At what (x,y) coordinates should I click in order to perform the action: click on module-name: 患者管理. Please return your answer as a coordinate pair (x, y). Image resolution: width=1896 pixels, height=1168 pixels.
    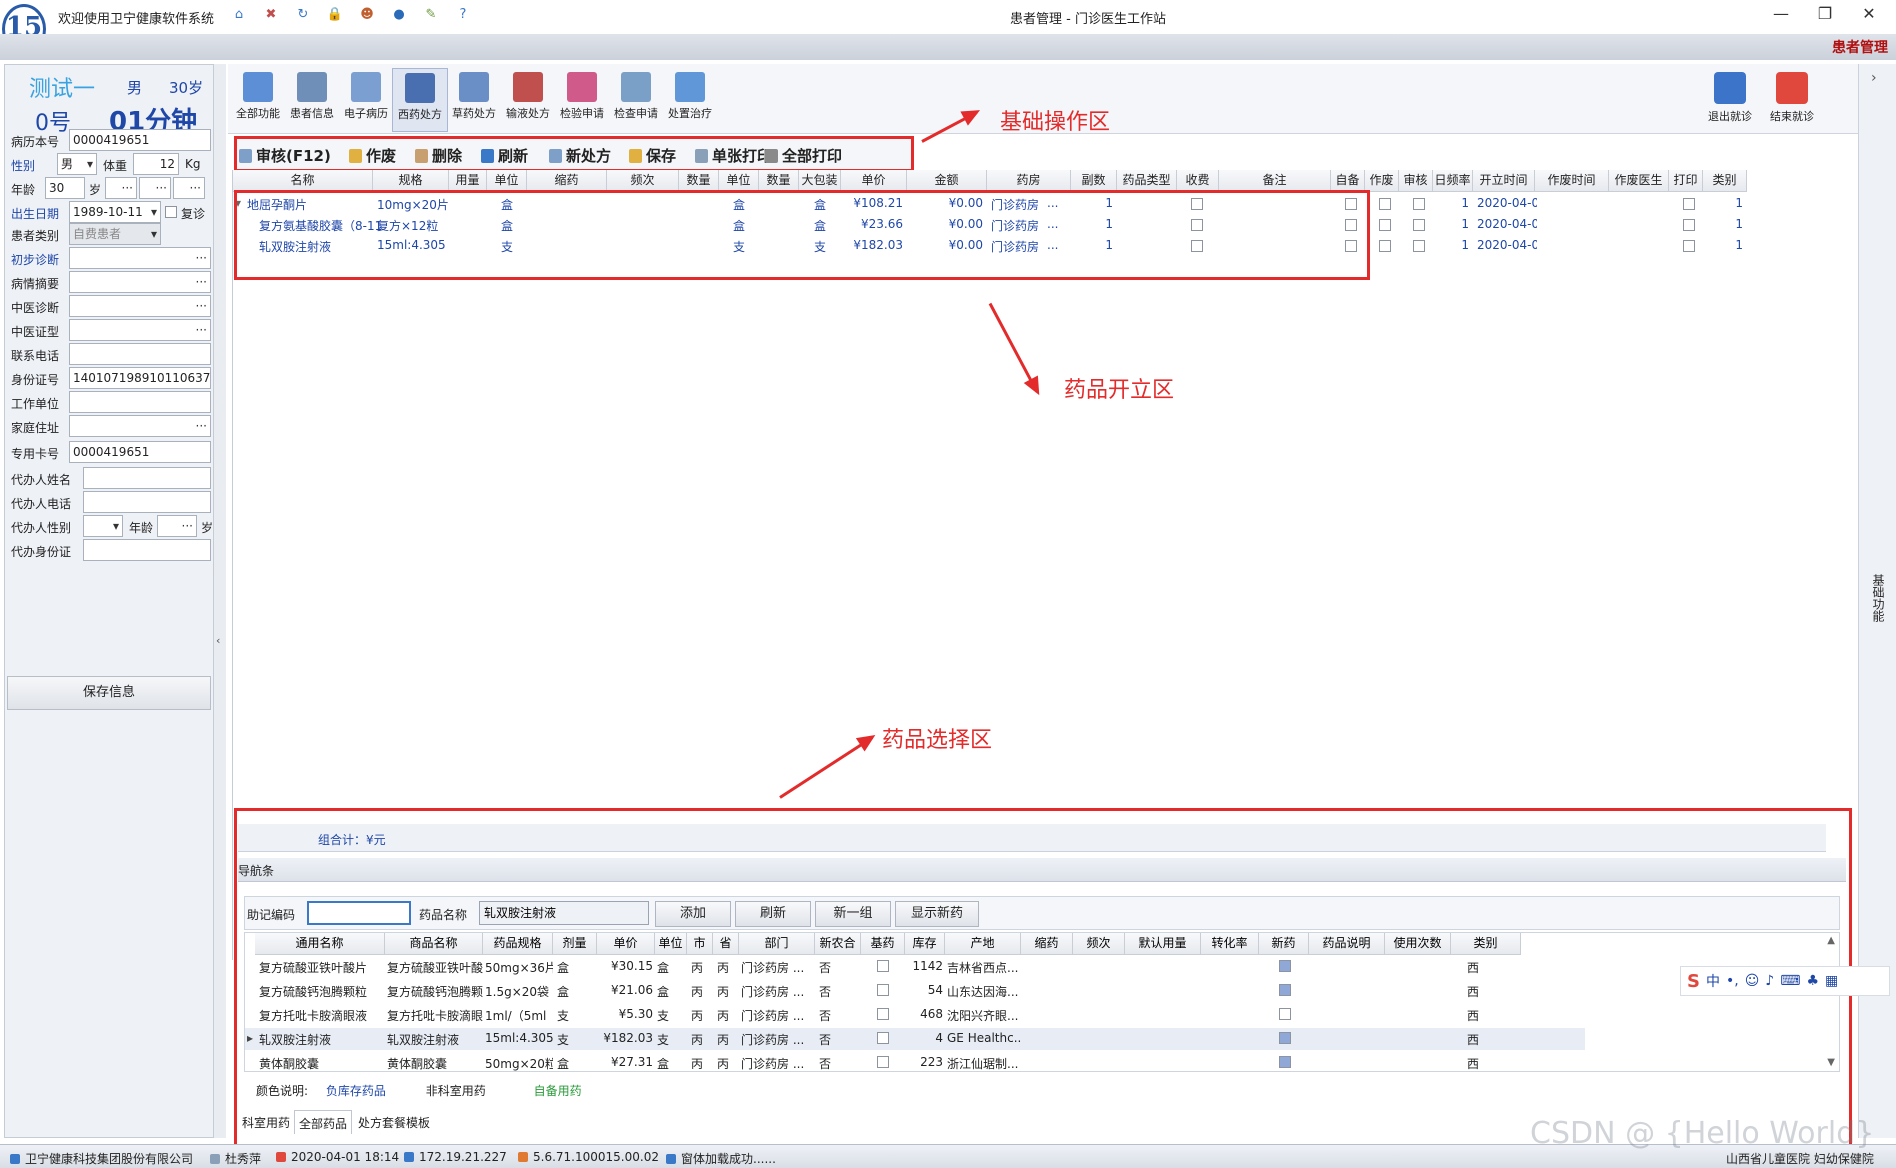
    Looking at the image, I should click on (1860, 47).